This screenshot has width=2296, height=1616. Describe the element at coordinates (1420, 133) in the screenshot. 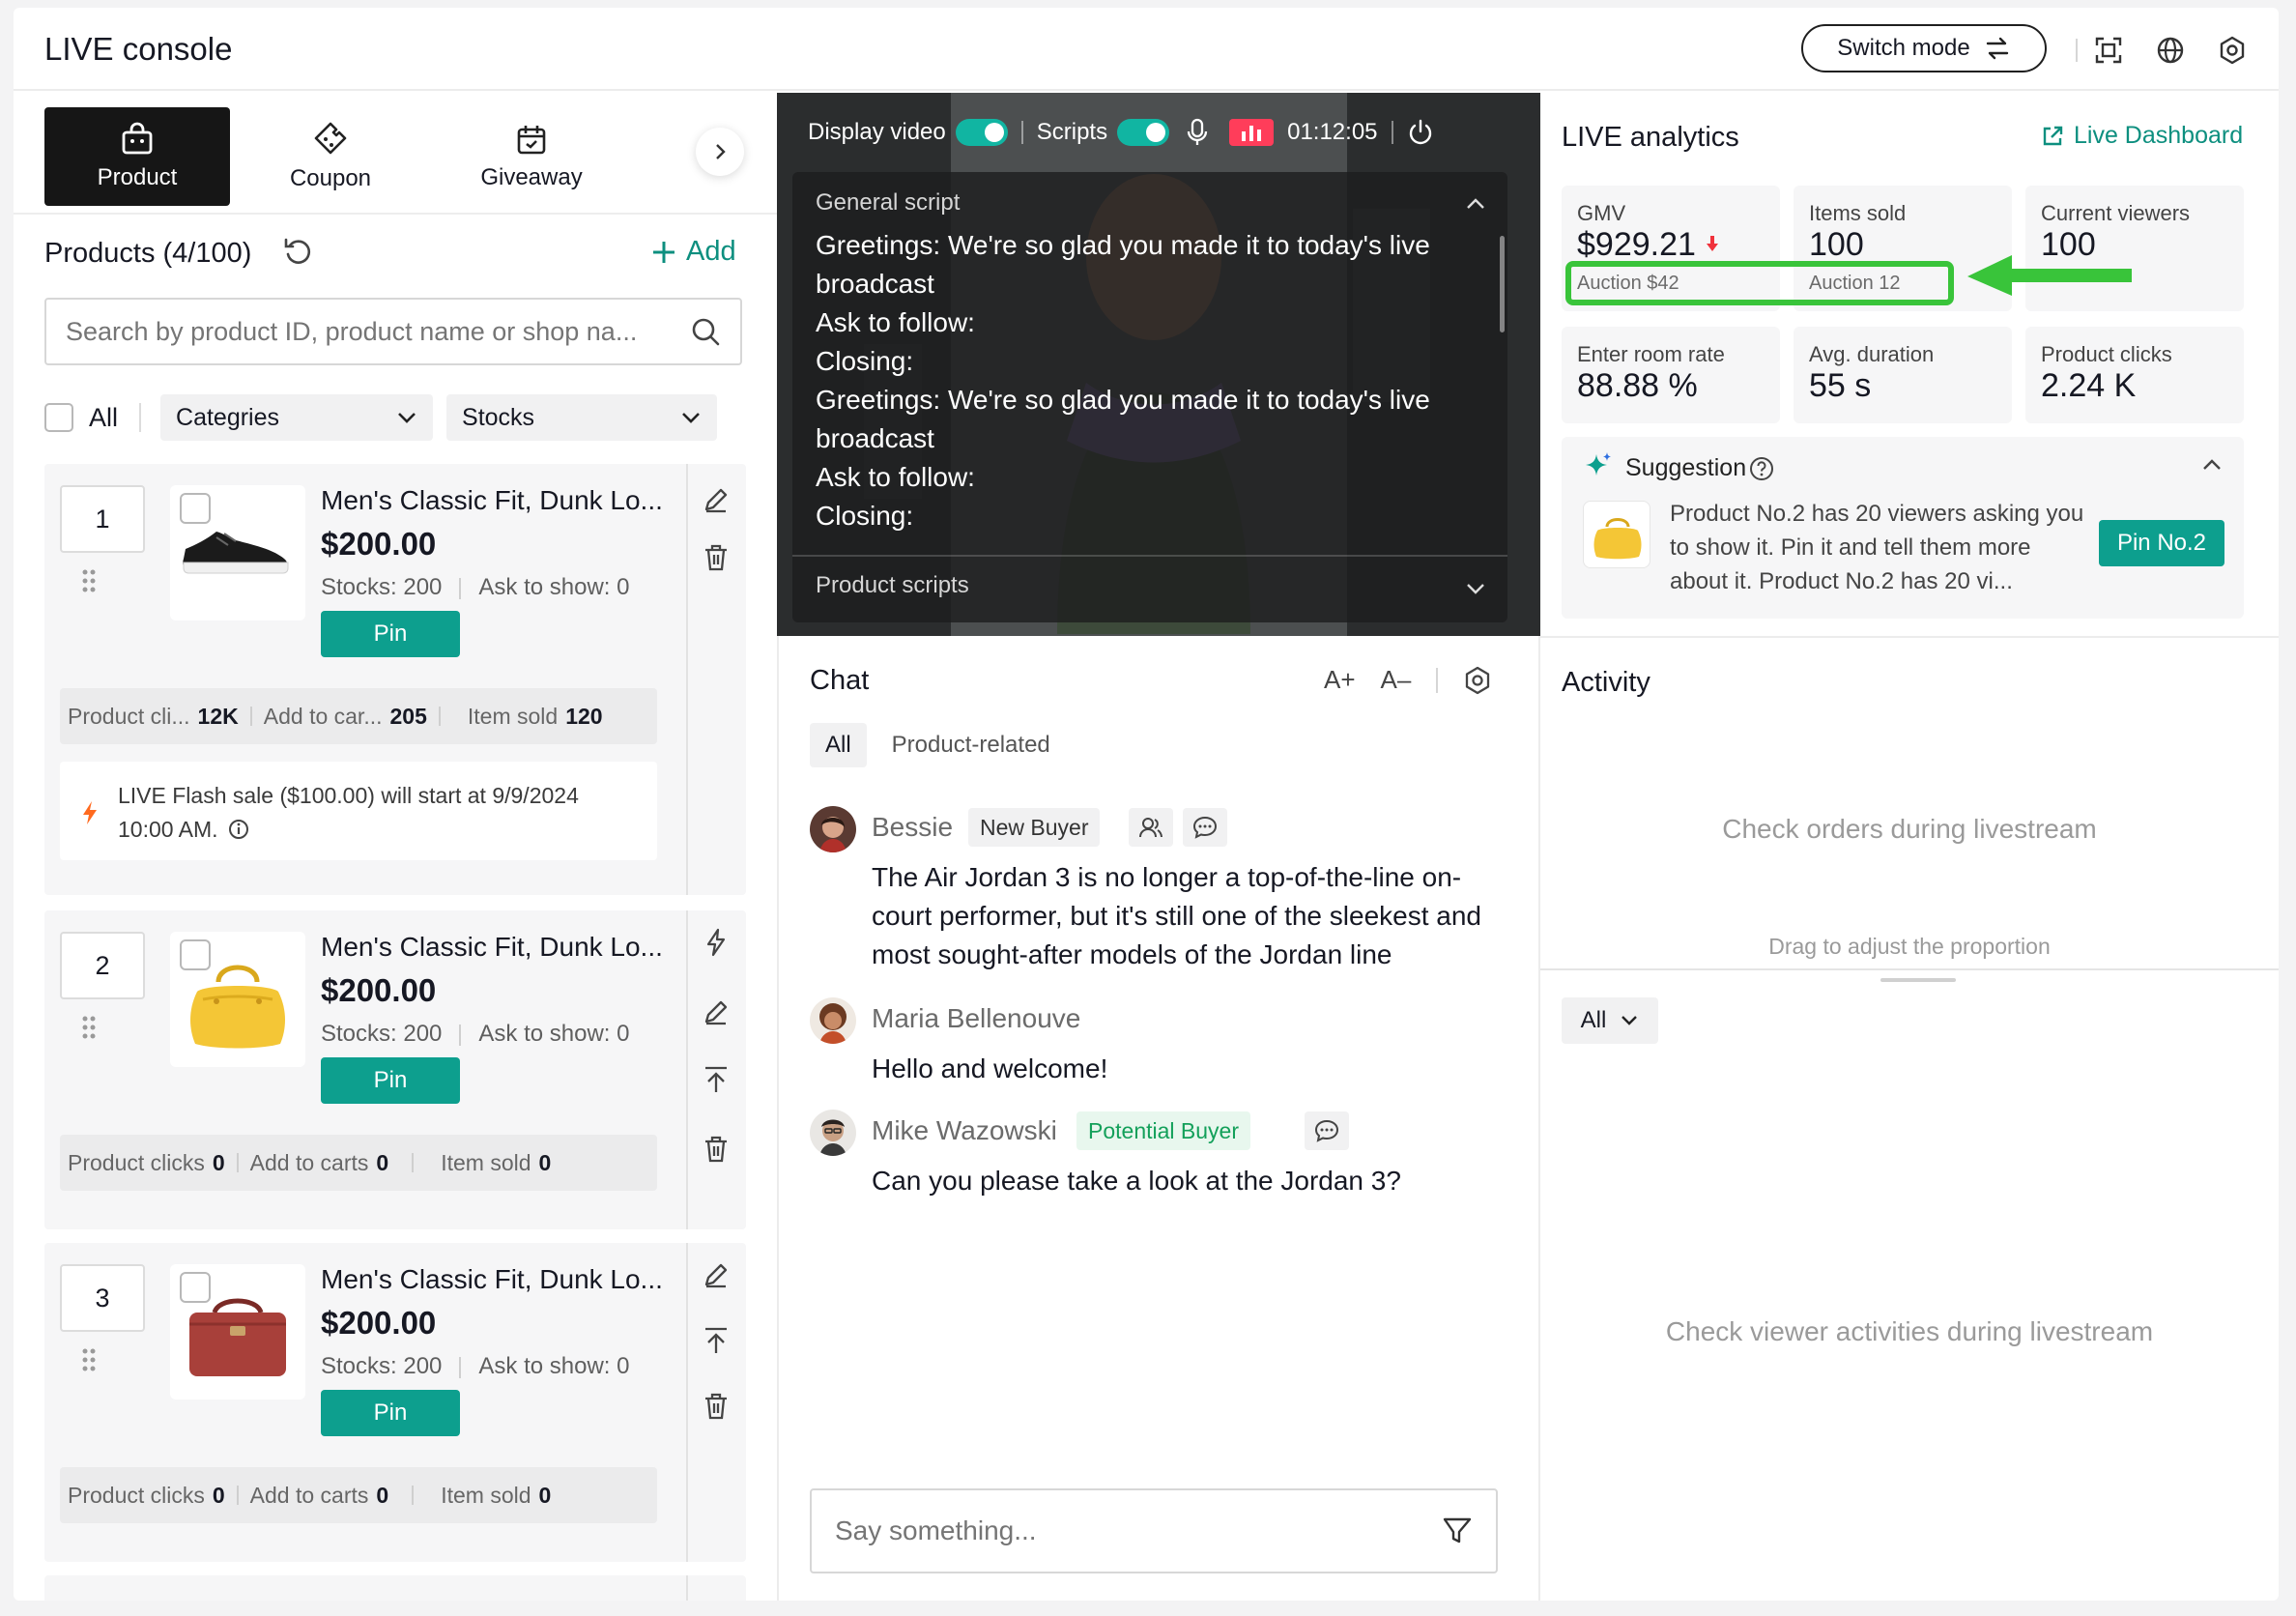

I see `power-icon` at that location.